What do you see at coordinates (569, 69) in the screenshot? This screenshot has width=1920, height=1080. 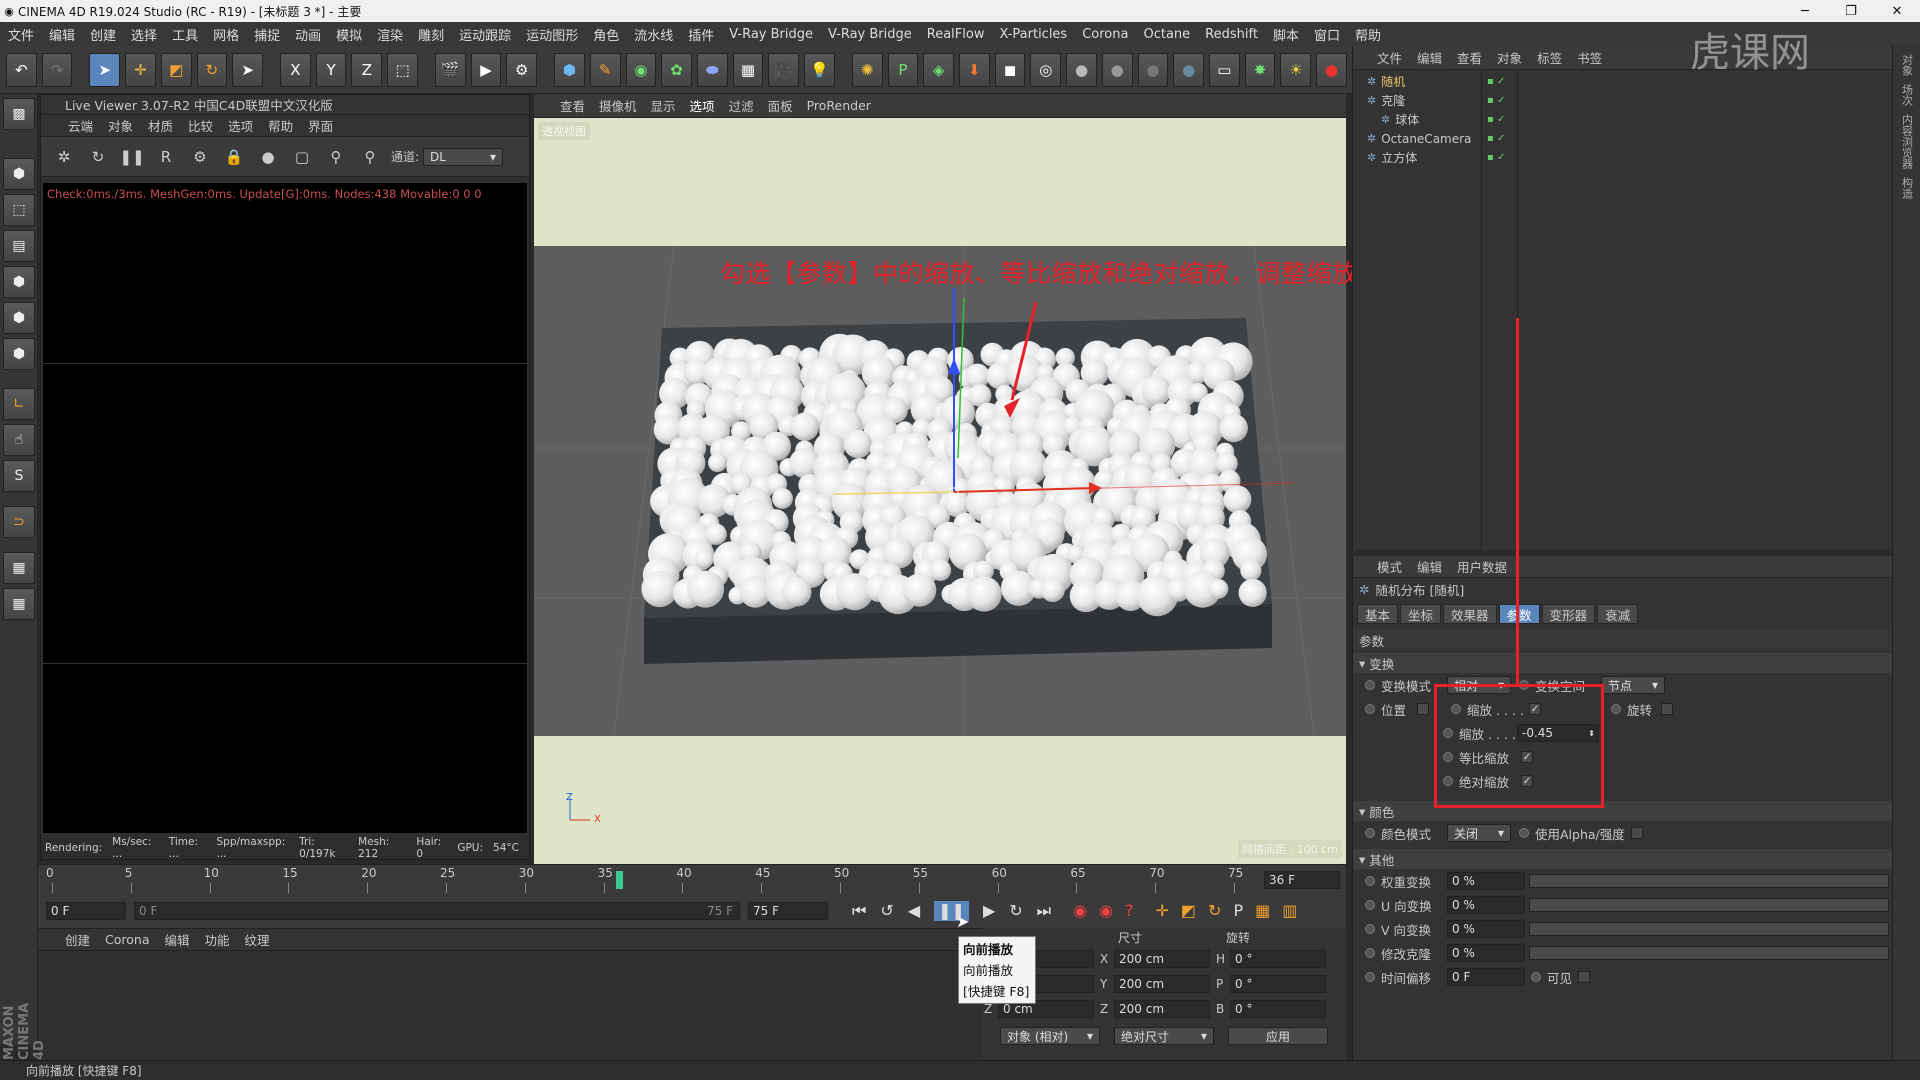 I see `cube-primitive-icon: ⬢` at bounding box center [569, 69].